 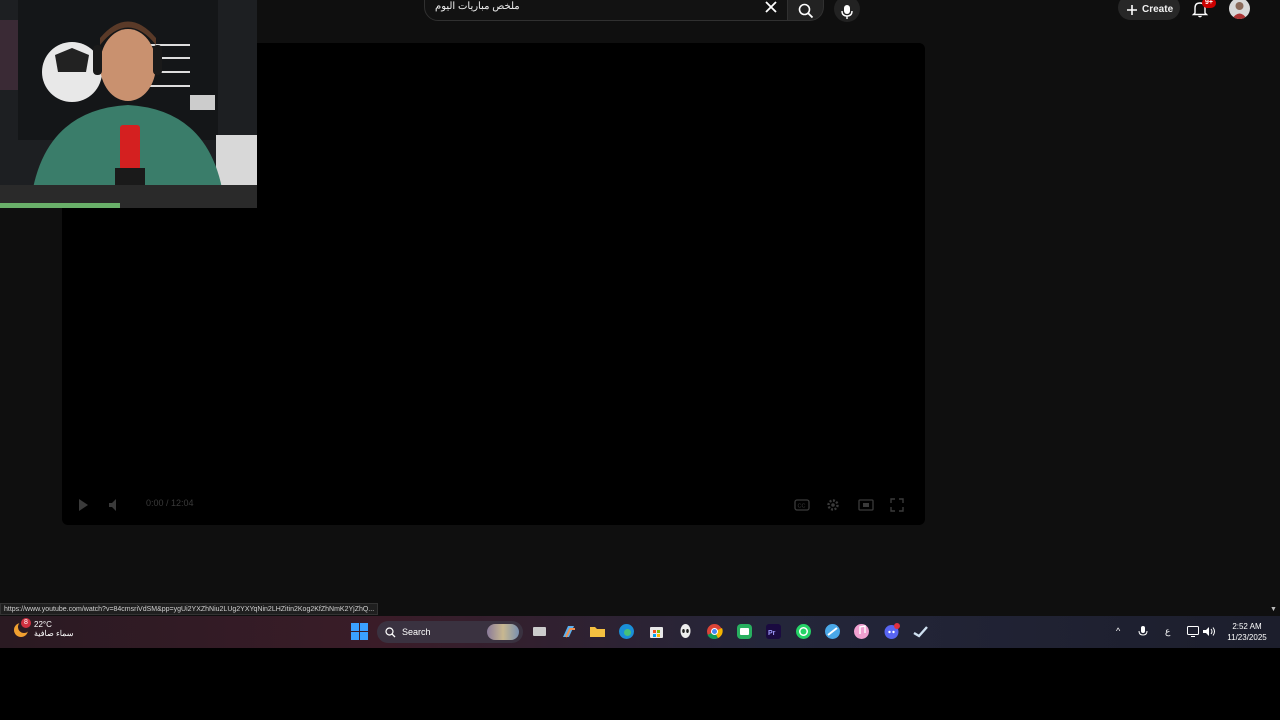 I want to click on create-button: Create, so click(x=1149, y=10).